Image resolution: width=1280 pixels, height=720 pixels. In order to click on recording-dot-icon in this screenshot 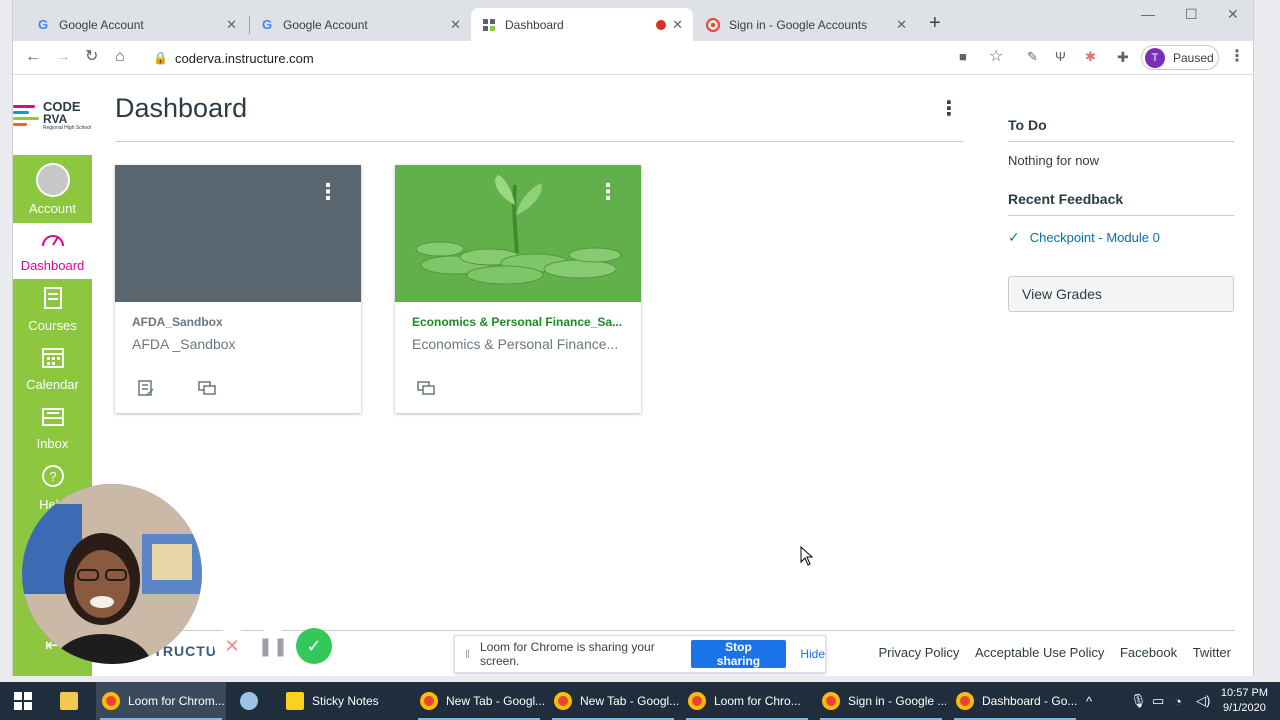, I will do `click(661, 24)`.